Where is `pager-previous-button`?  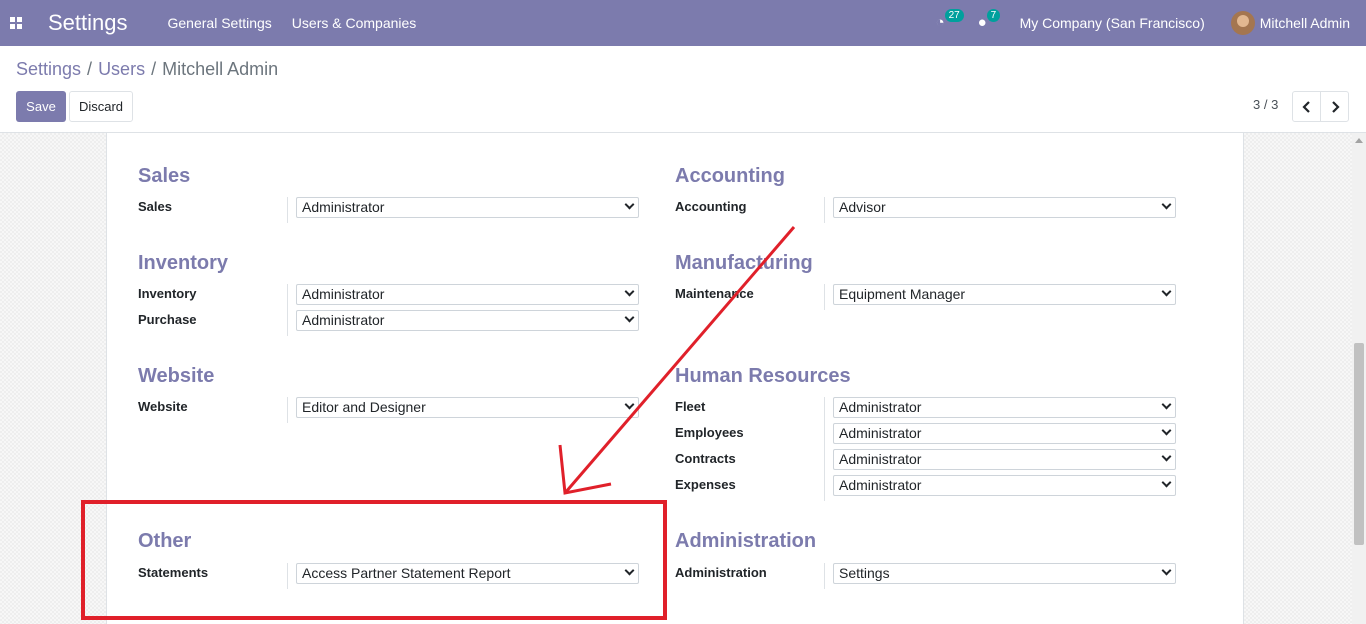 pager-previous-button is located at coordinates (1306, 106).